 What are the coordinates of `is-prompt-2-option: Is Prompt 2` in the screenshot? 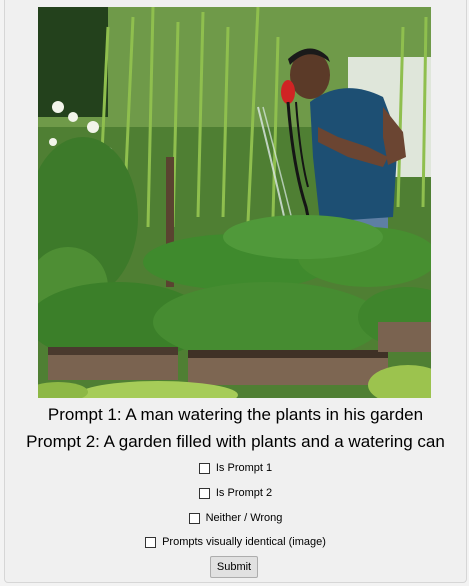 It's located at (235, 493).